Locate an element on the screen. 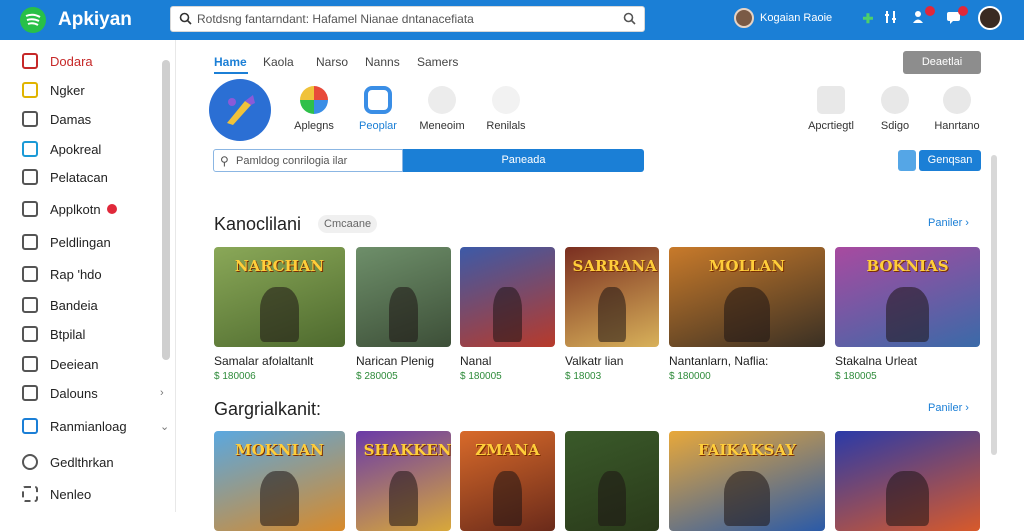 Image resolution: width=1024 pixels, height=531 pixels. main-scrollbar is located at coordinates (994, 305).